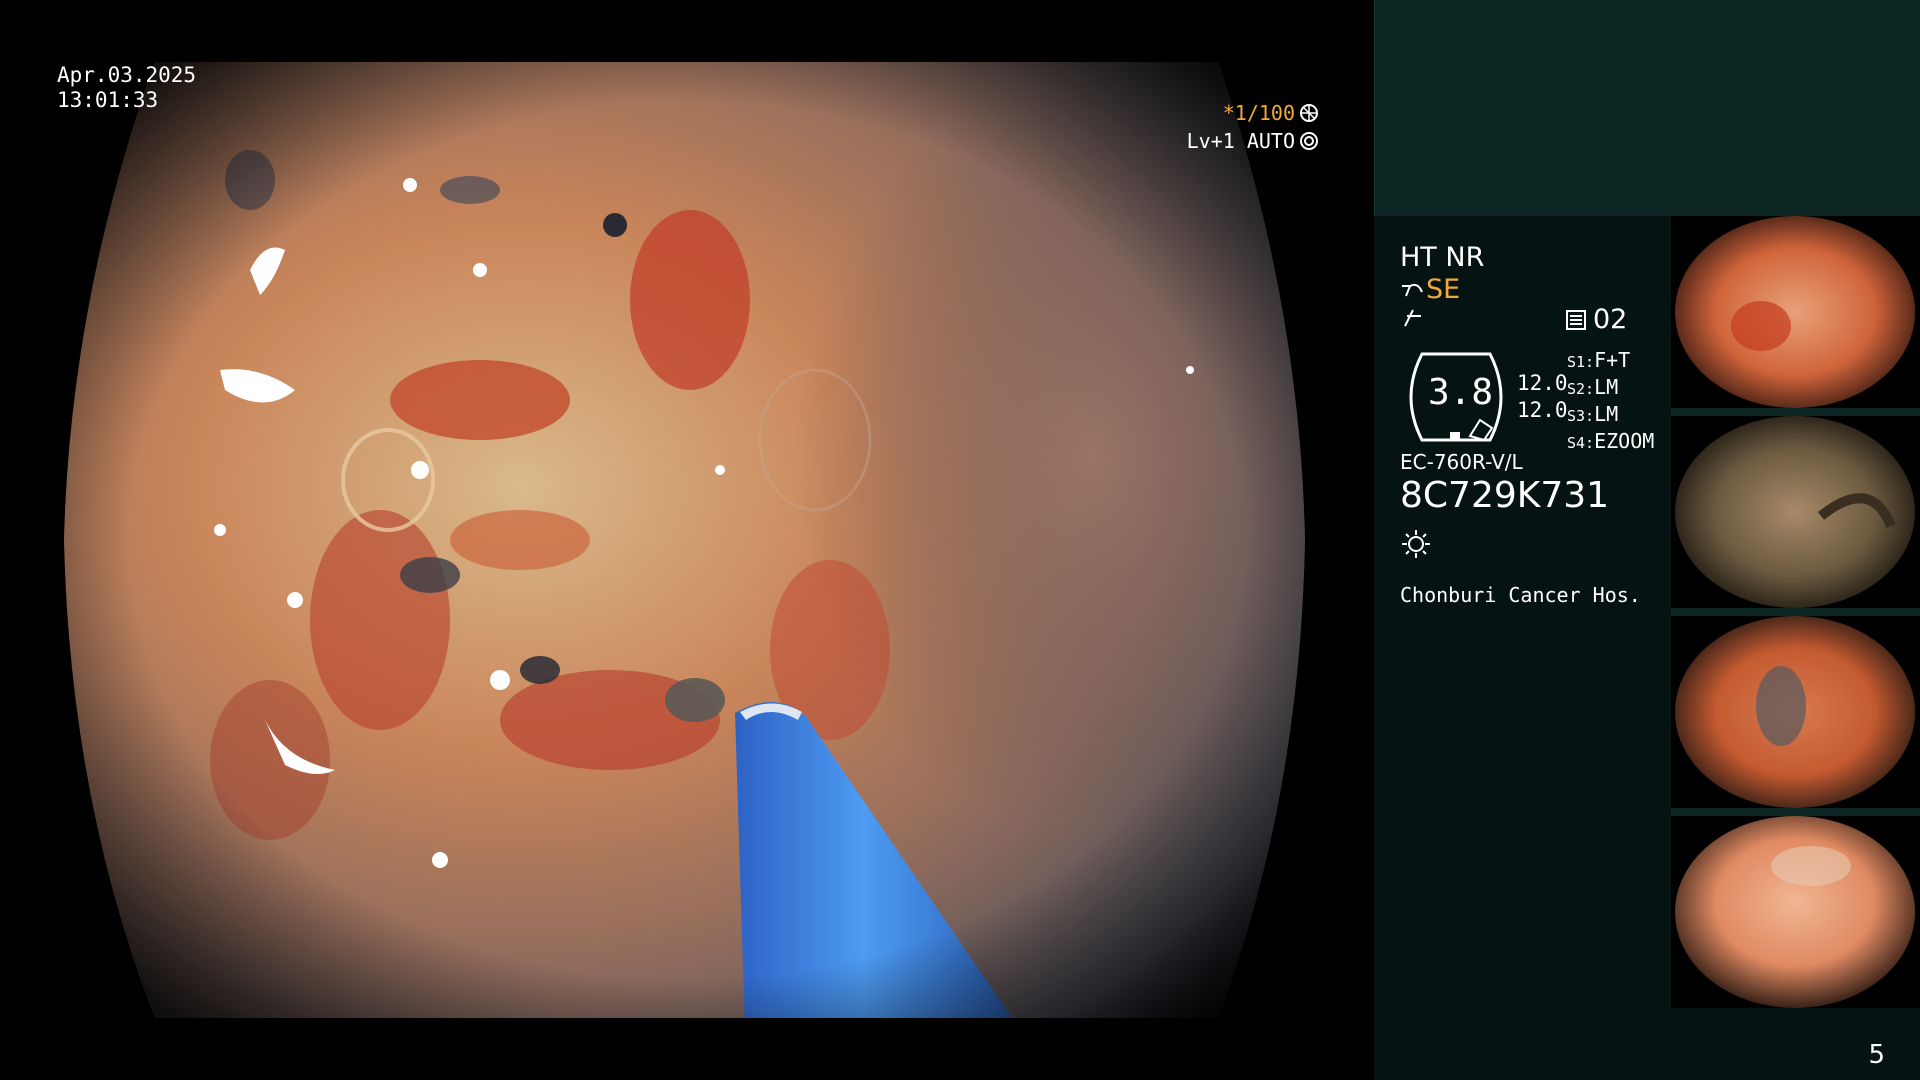 This screenshot has height=1080, width=1920. What do you see at coordinates (1610, 319) in the screenshot?
I see `memory-number: 02` at bounding box center [1610, 319].